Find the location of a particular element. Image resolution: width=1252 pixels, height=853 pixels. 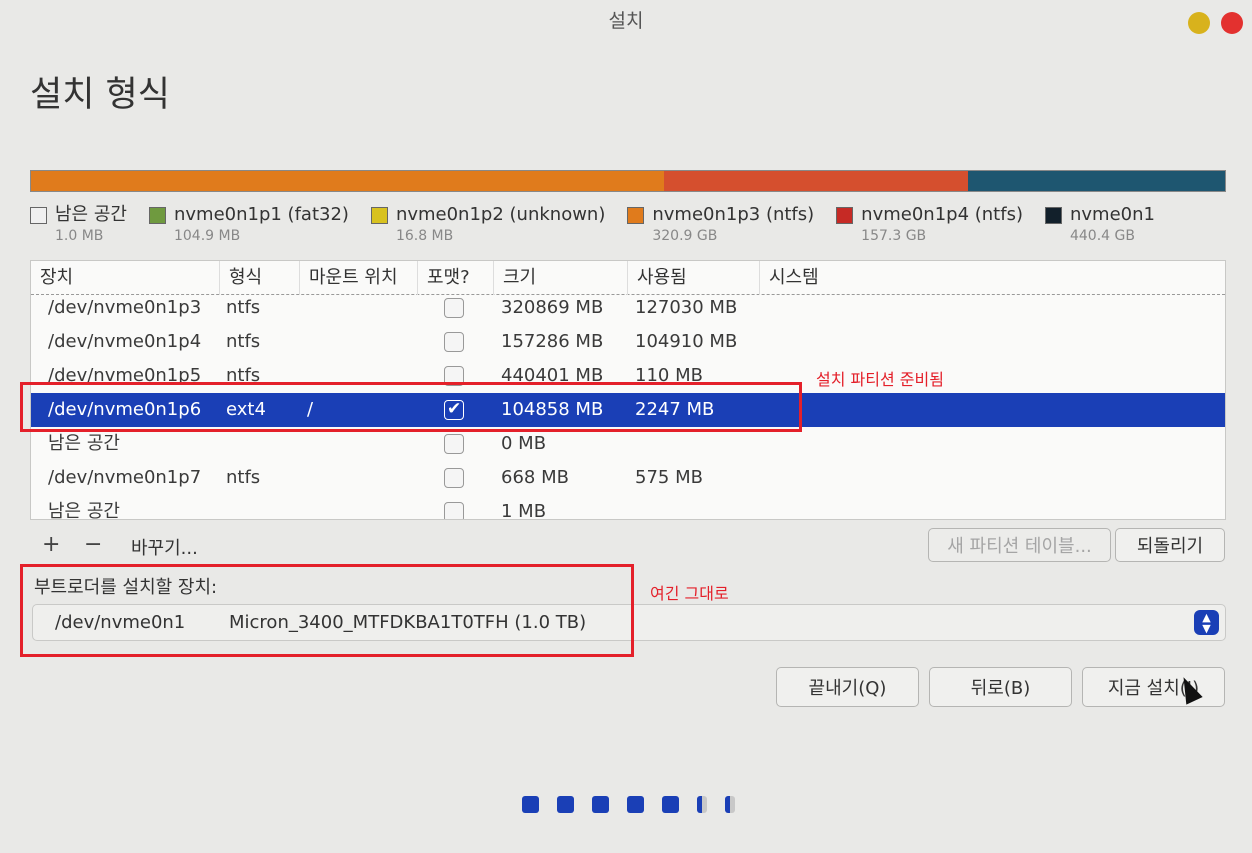

legend-item: 남은 공간 1.0 MB is located at coordinates (78, 229).